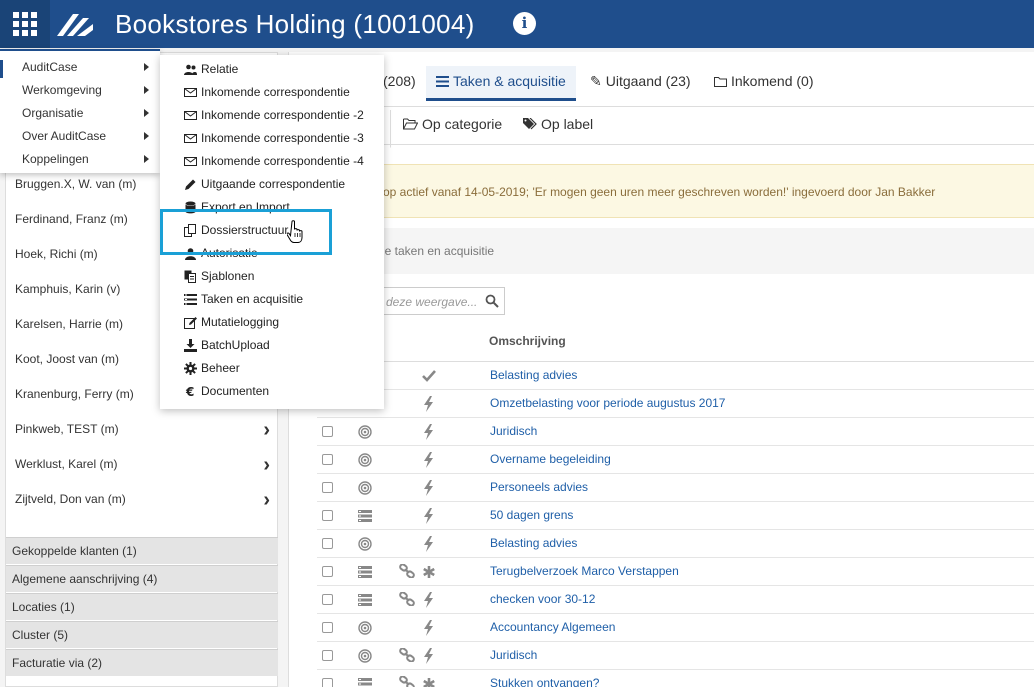  Describe the element at coordinates (462, 124) in the screenshot. I see `tab-label: Op categorie` at that location.